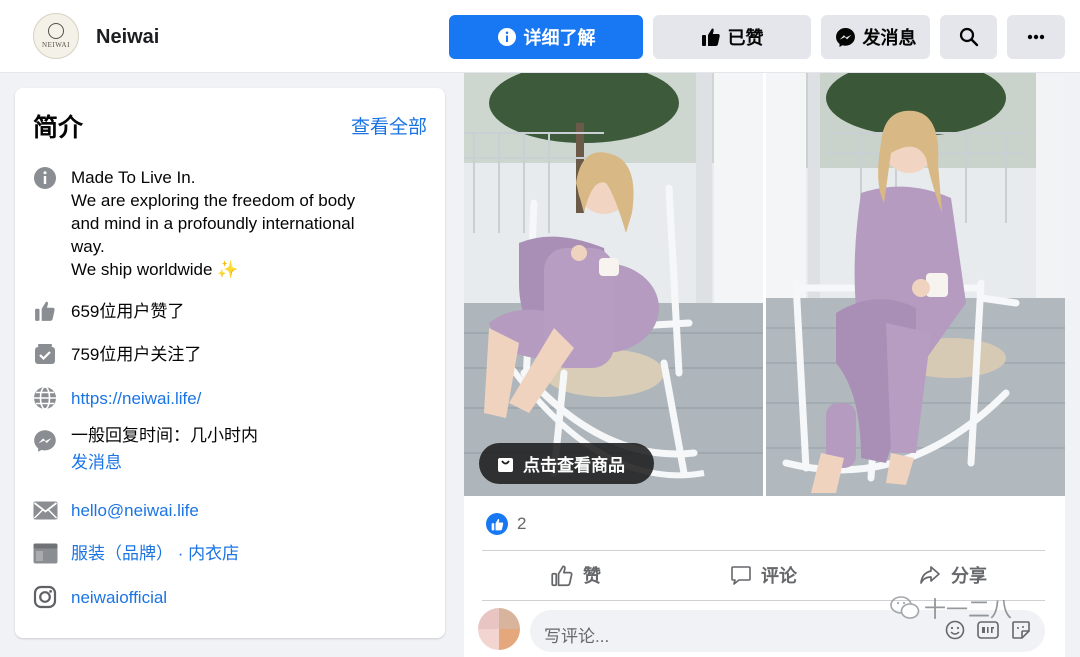  I want to click on likes-count: 659位用户赞了, so click(128, 311).